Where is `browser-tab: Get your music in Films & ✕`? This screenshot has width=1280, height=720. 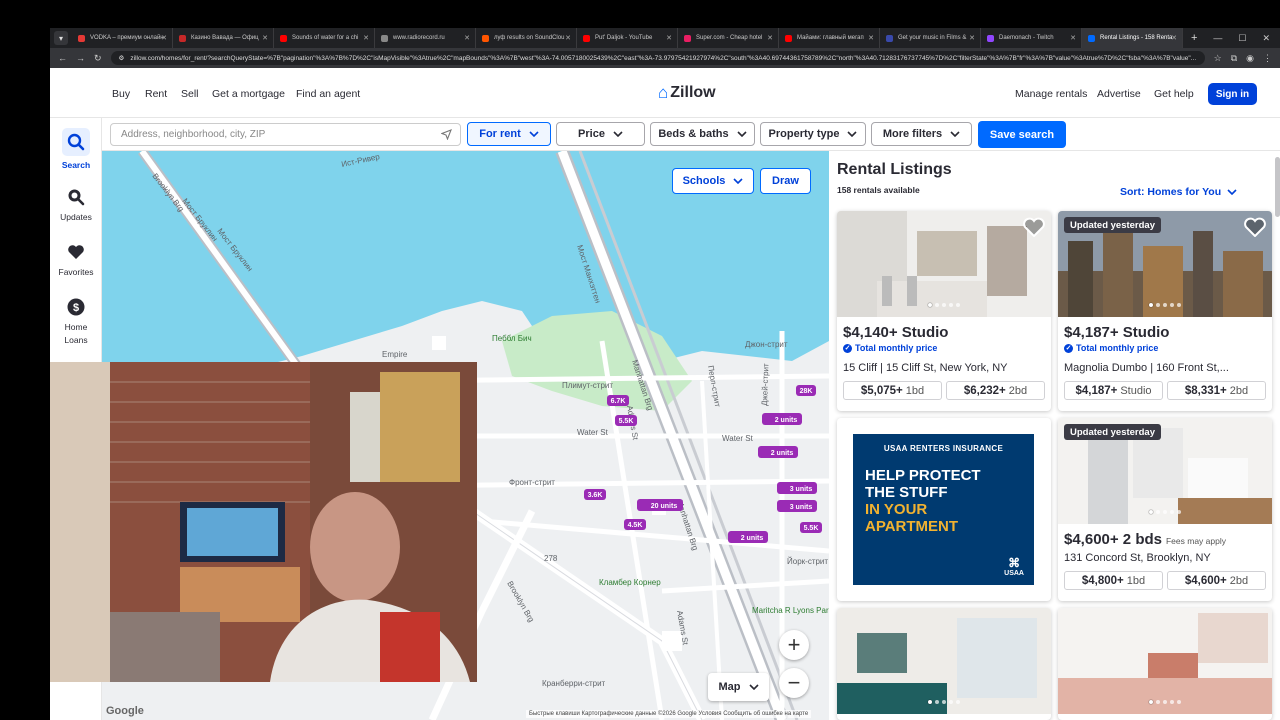
browser-tab: Get your music in Films & ✕ is located at coordinates (930, 38).